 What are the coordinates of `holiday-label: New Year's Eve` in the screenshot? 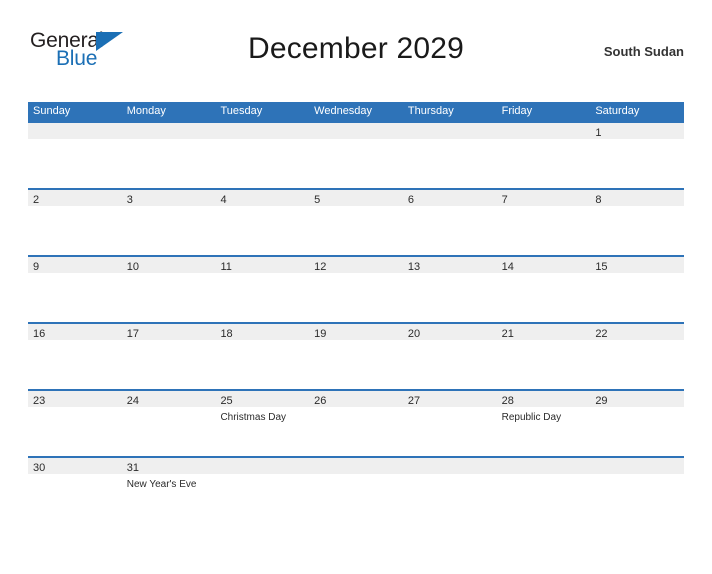 It's located at (161, 484).